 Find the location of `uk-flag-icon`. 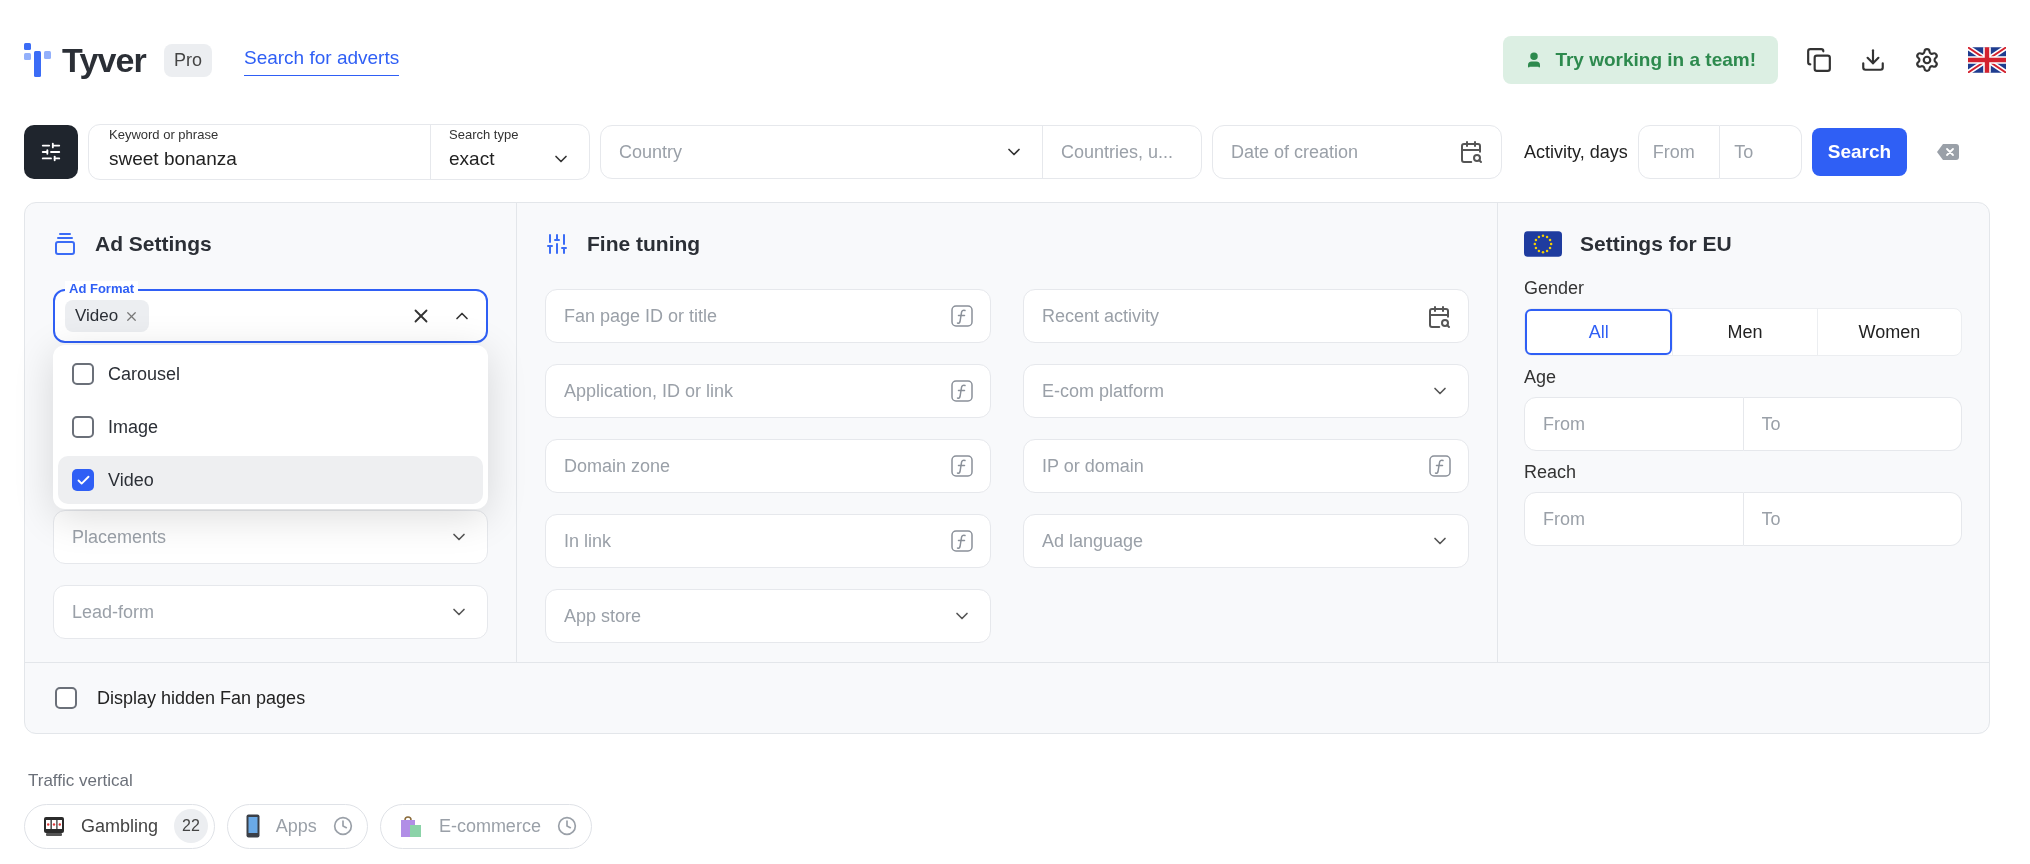

uk-flag-icon is located at coordinates (1987, 60).